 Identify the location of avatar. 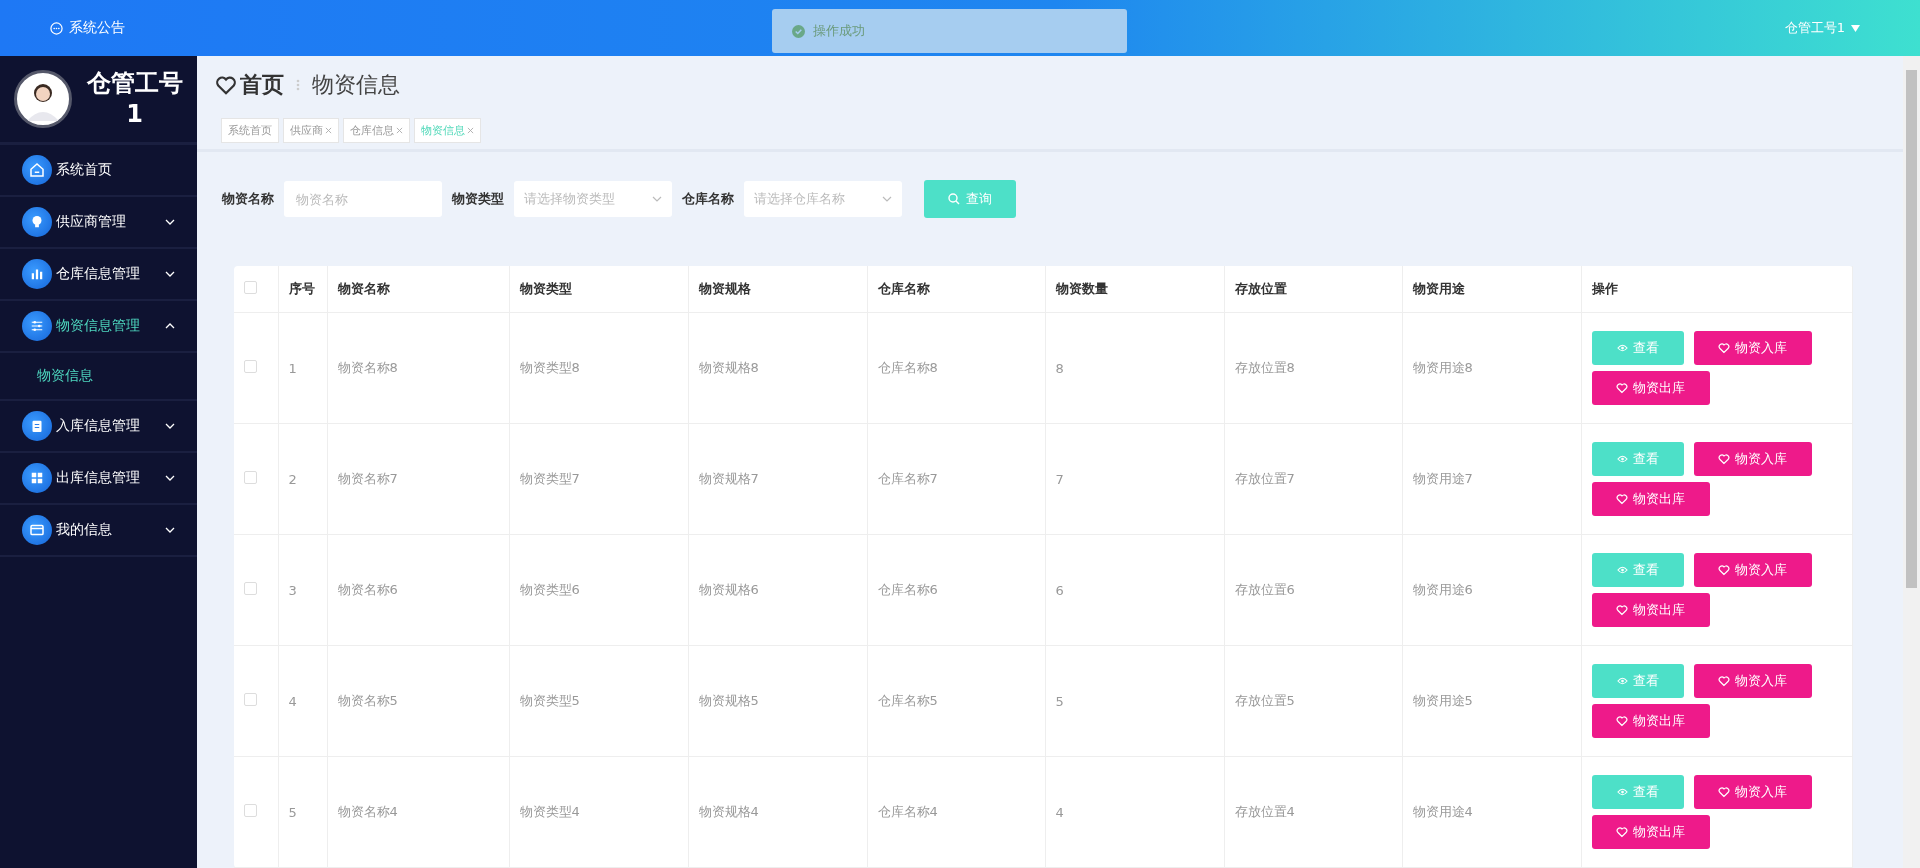
(43, 99).